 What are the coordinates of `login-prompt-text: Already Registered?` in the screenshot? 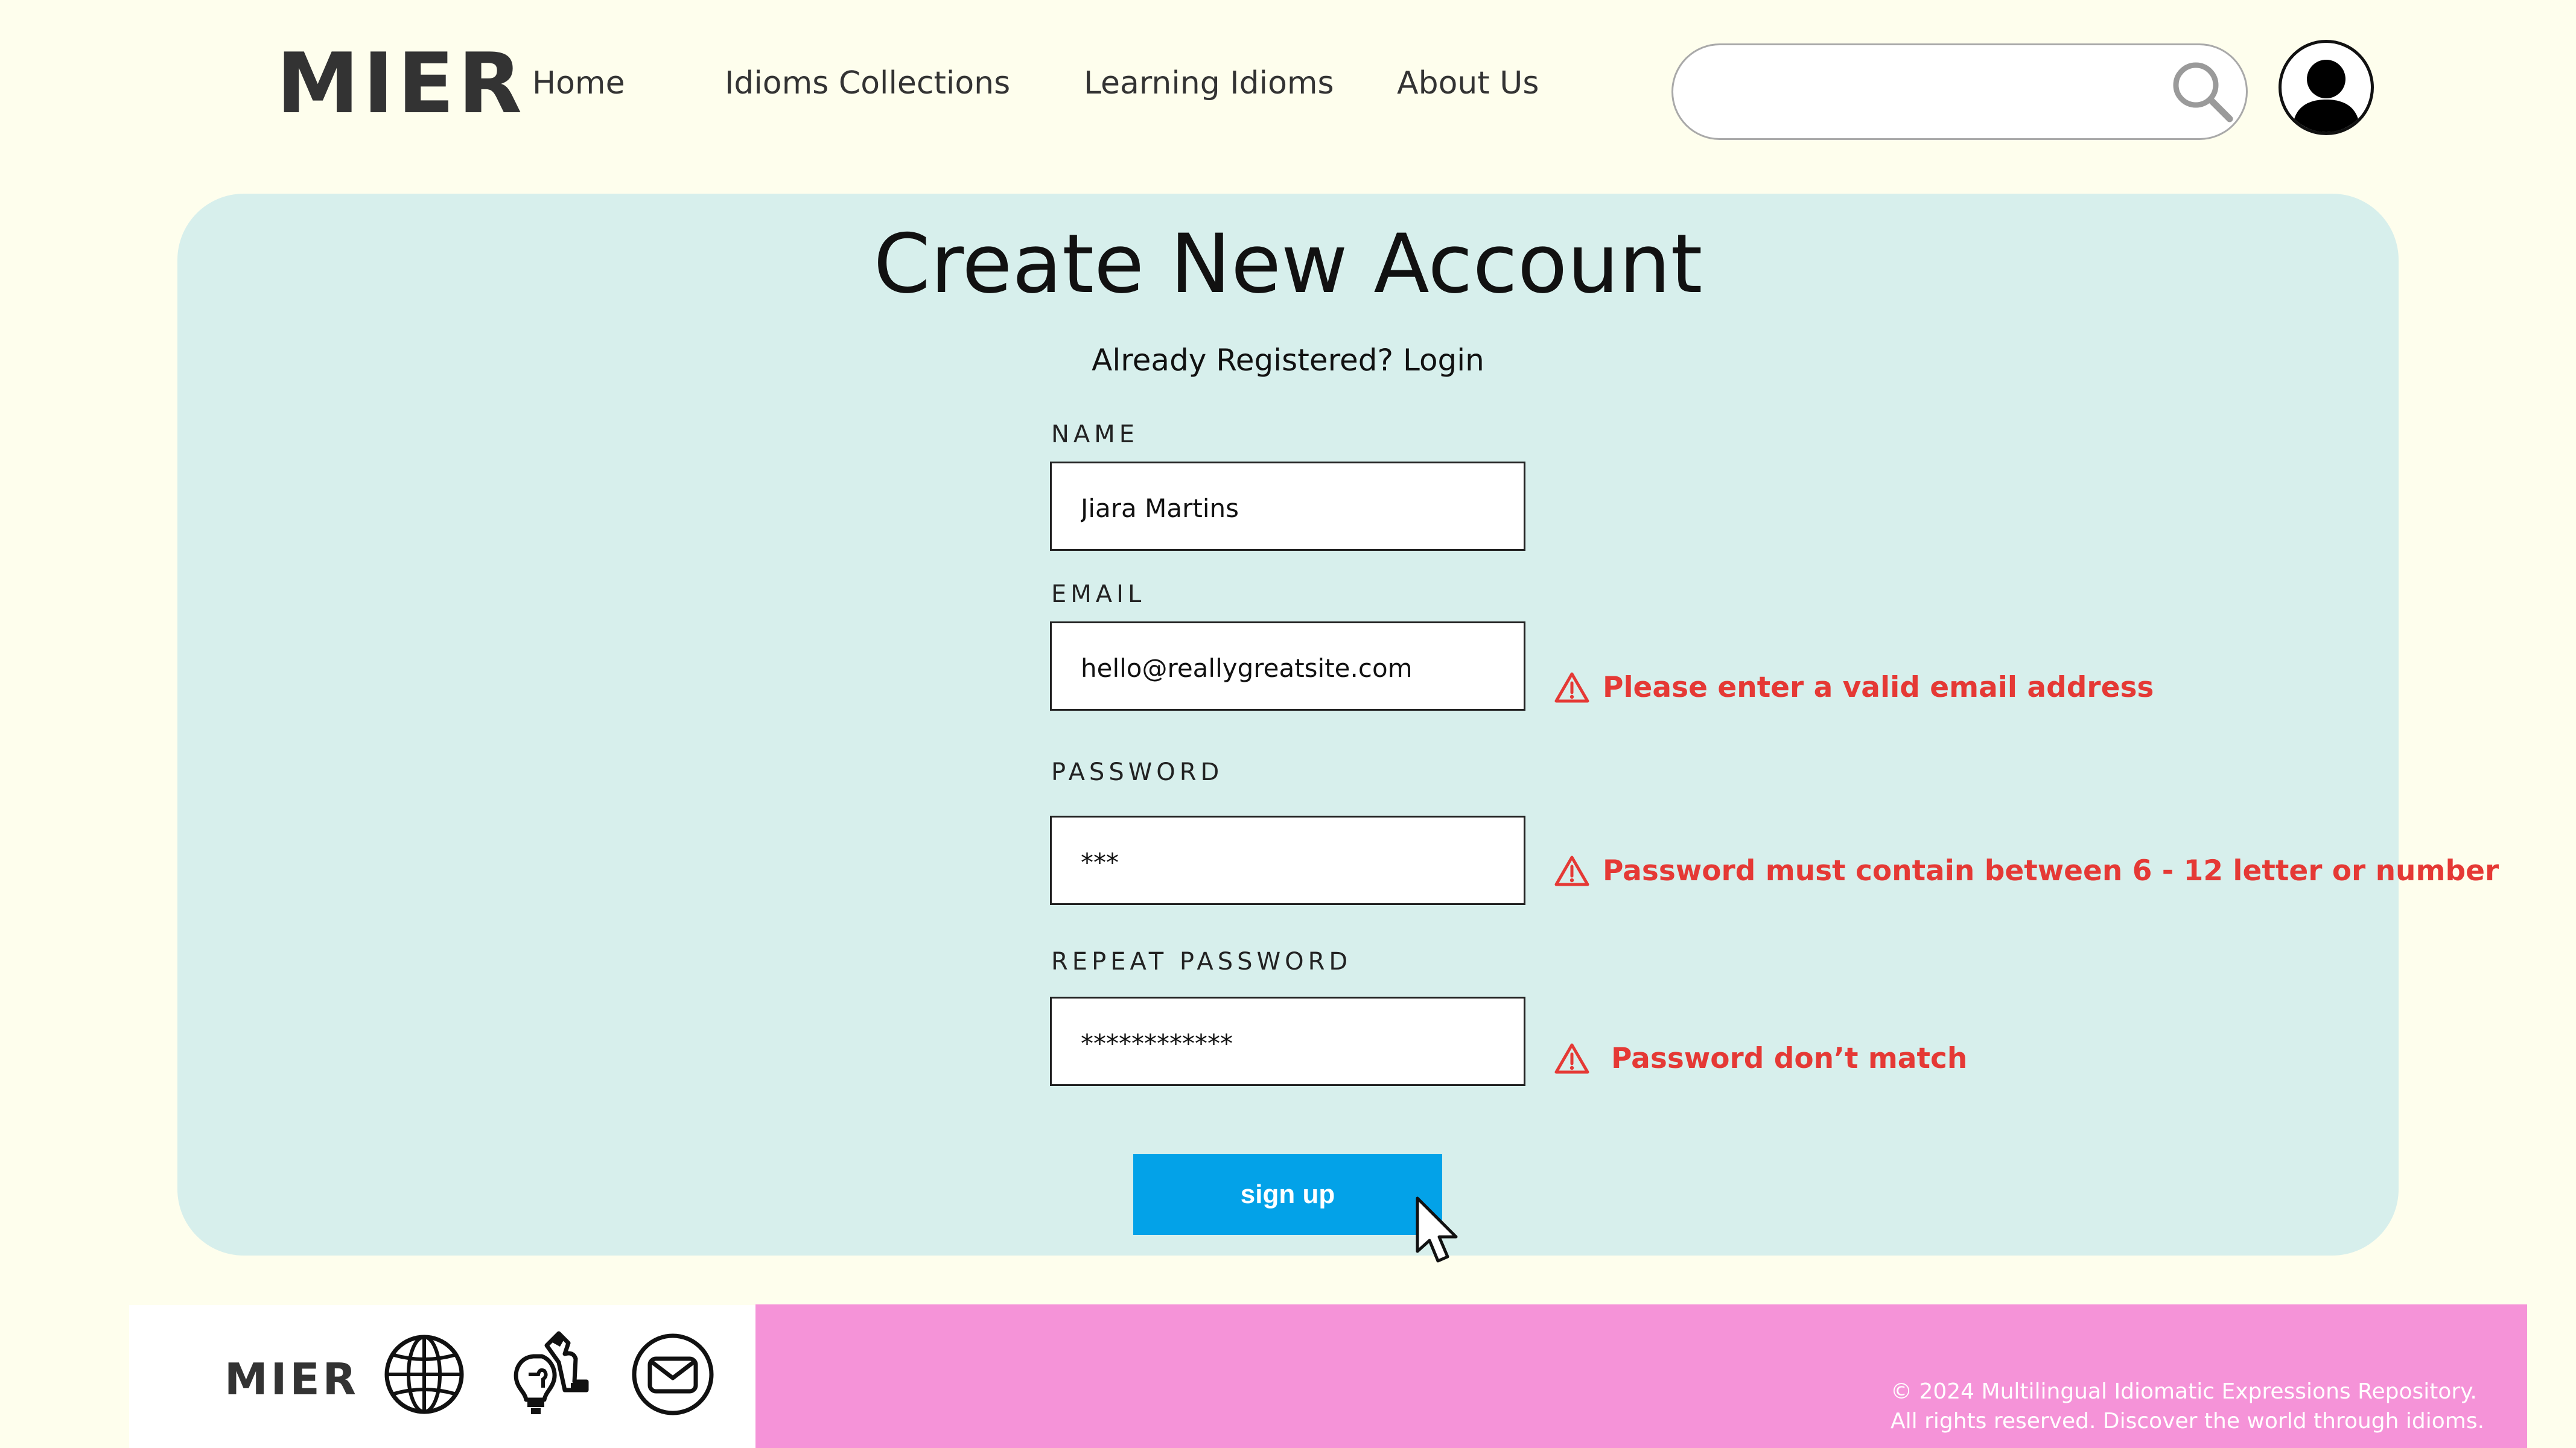 It's located at (1247, 360).